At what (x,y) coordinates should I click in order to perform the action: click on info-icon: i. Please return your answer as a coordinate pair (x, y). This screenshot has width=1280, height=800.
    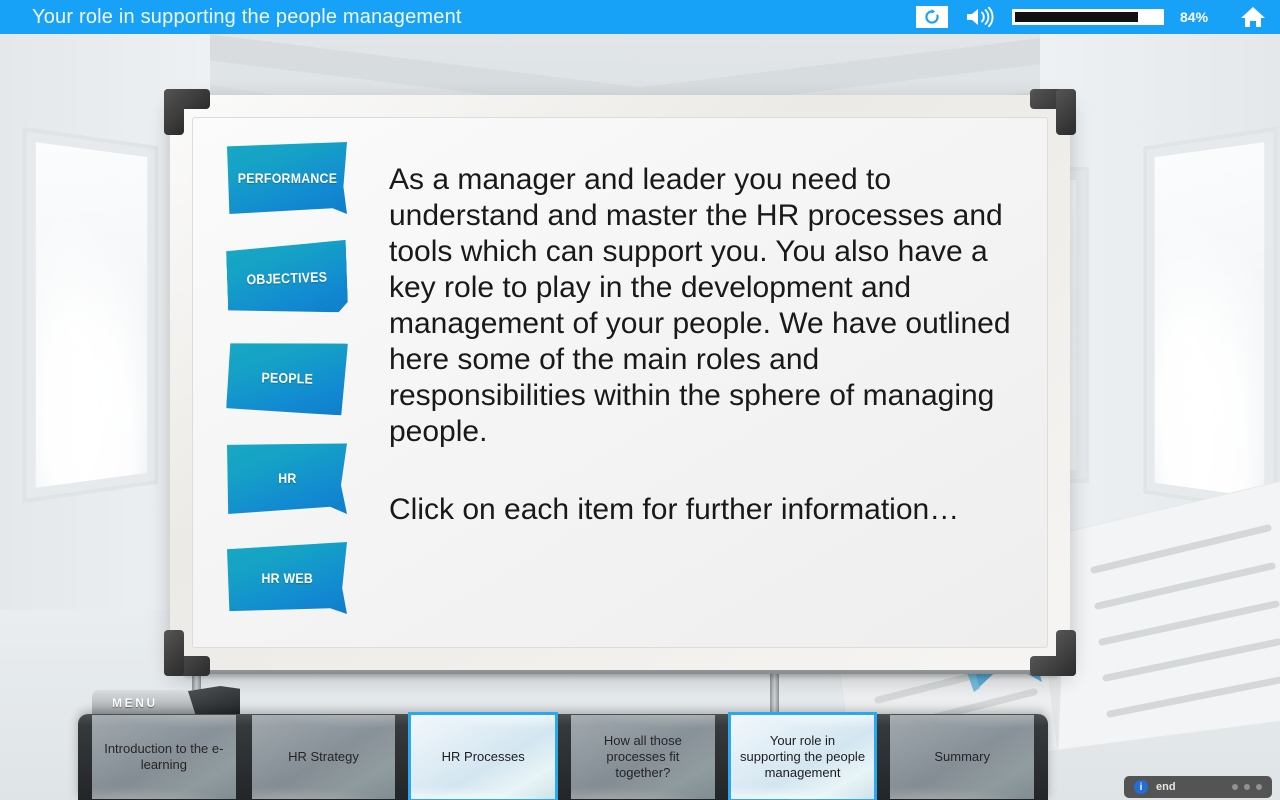
    Looking at the image, I should click on (1141, 787).